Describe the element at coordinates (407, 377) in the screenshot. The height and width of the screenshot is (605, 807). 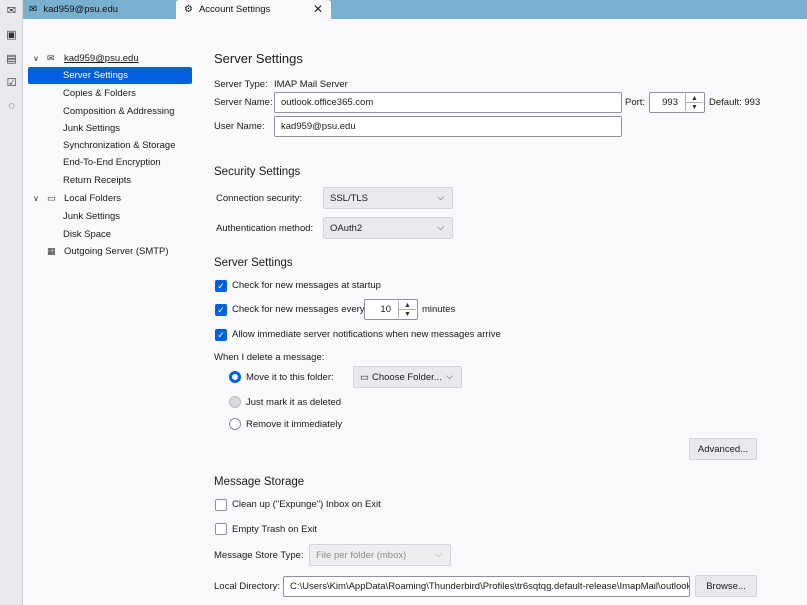
I see `choose-folder-button: ▭ Choose Folder... ⌵` at that location.